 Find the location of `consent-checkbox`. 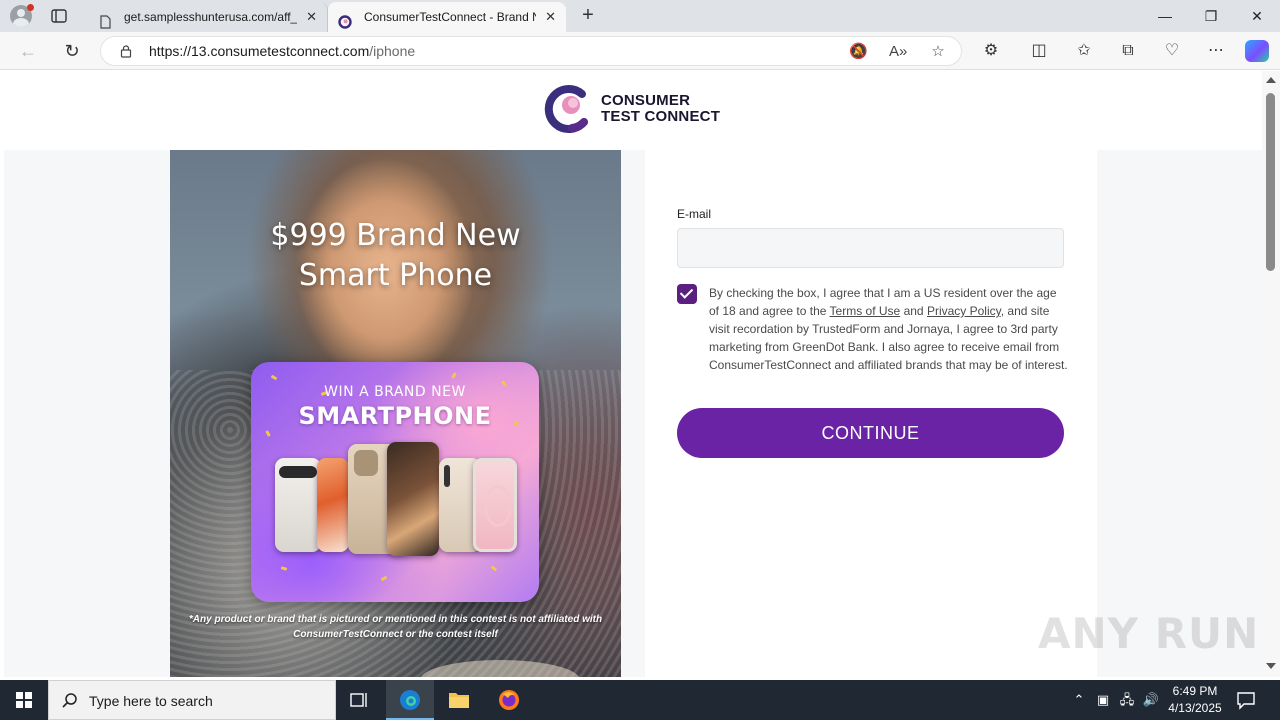

consent-checkbox is located at coordinates (687, 294).